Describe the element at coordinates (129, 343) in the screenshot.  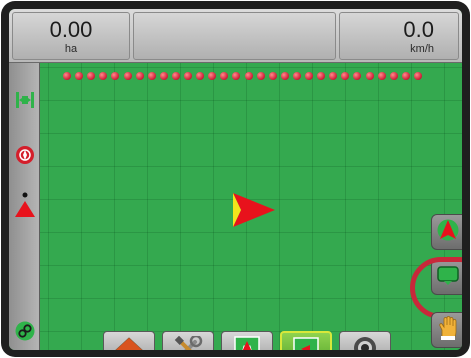
I see `home-icon` at that location.